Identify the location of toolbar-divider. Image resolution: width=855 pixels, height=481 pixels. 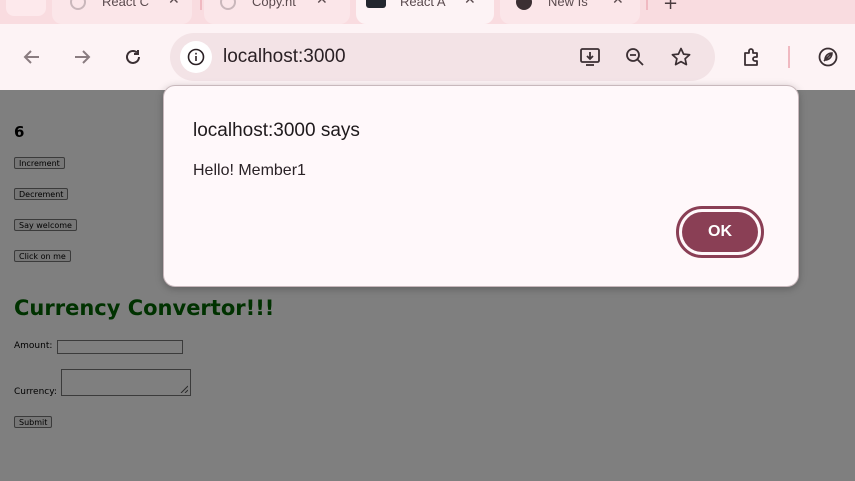
(789, 57).